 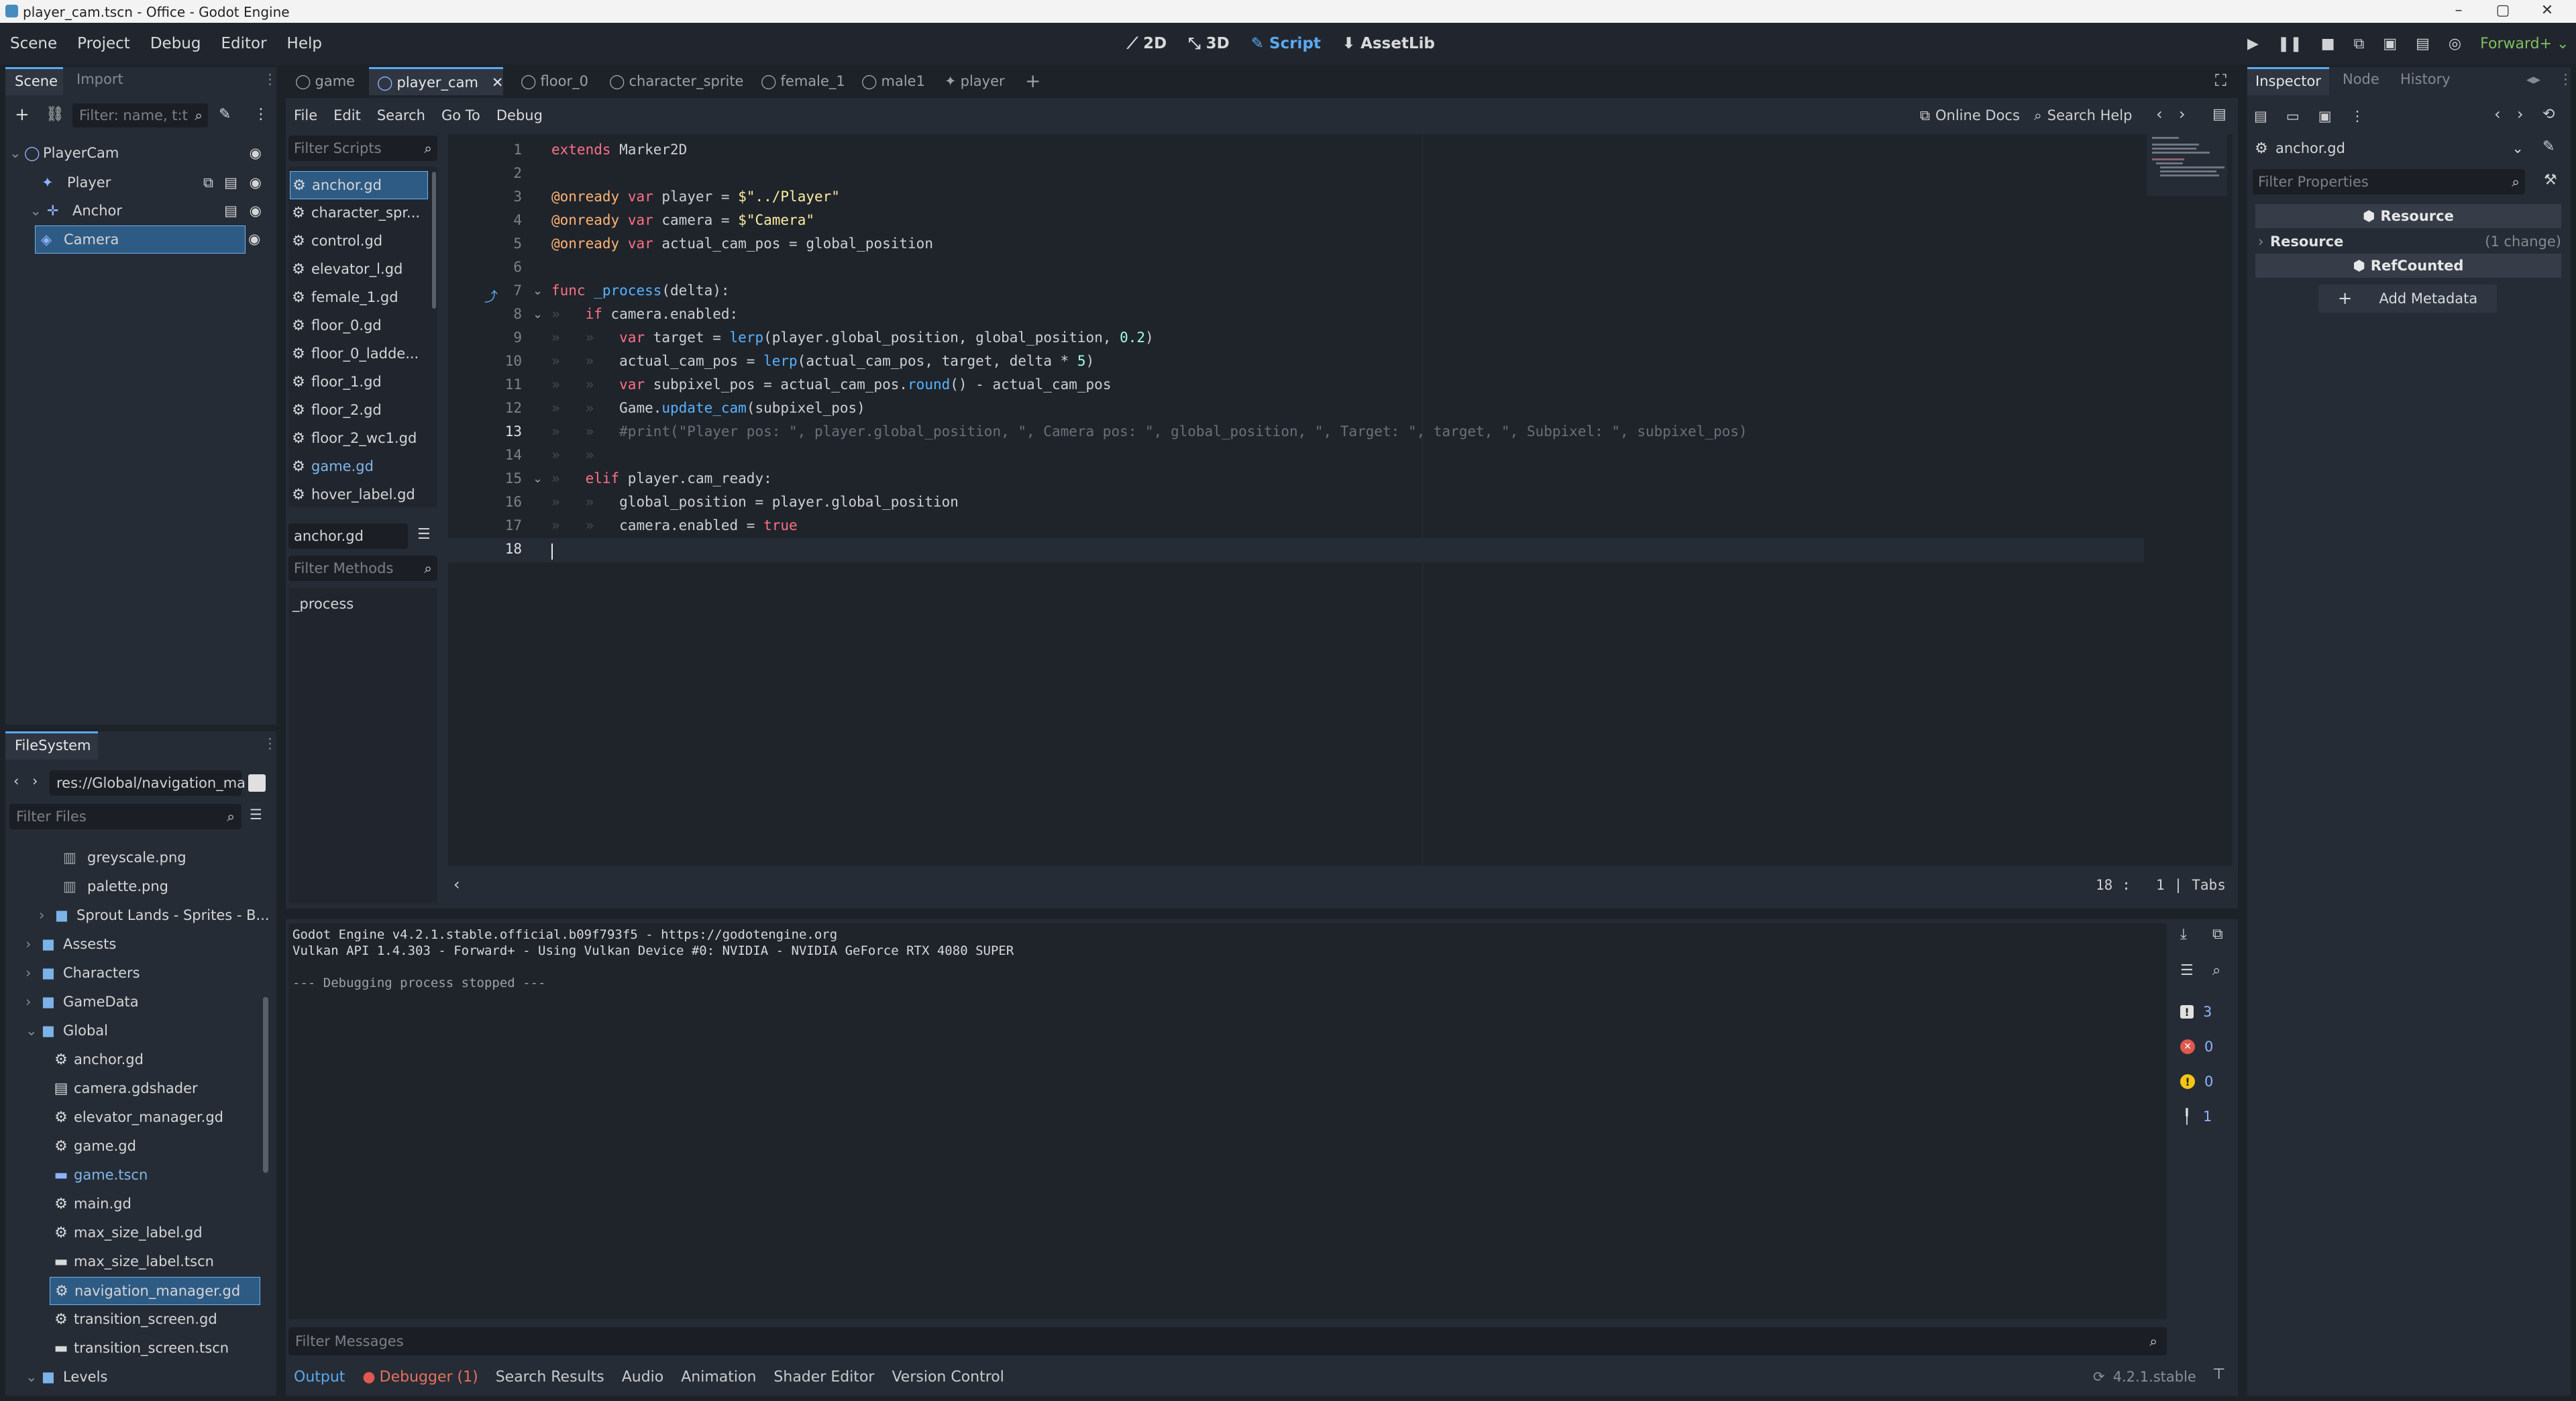 What do you see at coordinates (319, 1378) in the screenshot?
I see `bottom-tab-output: Output` at bounding box center [319, 1378].